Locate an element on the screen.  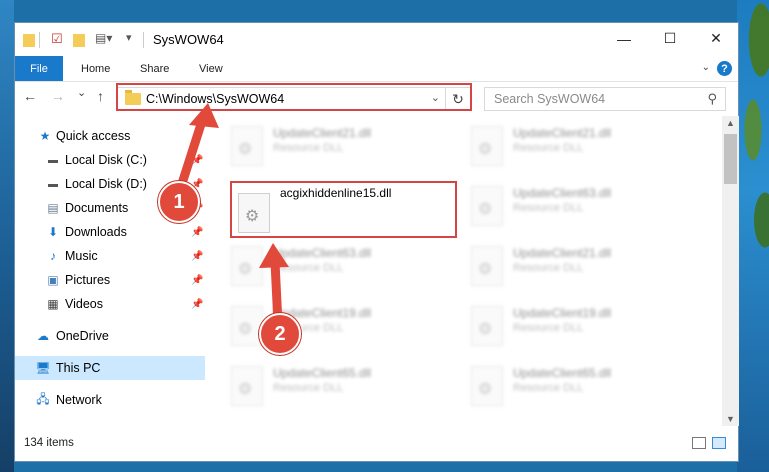
highlighted-file-item: acgixhiddenline15.dll is located at coordinates (343, 209).